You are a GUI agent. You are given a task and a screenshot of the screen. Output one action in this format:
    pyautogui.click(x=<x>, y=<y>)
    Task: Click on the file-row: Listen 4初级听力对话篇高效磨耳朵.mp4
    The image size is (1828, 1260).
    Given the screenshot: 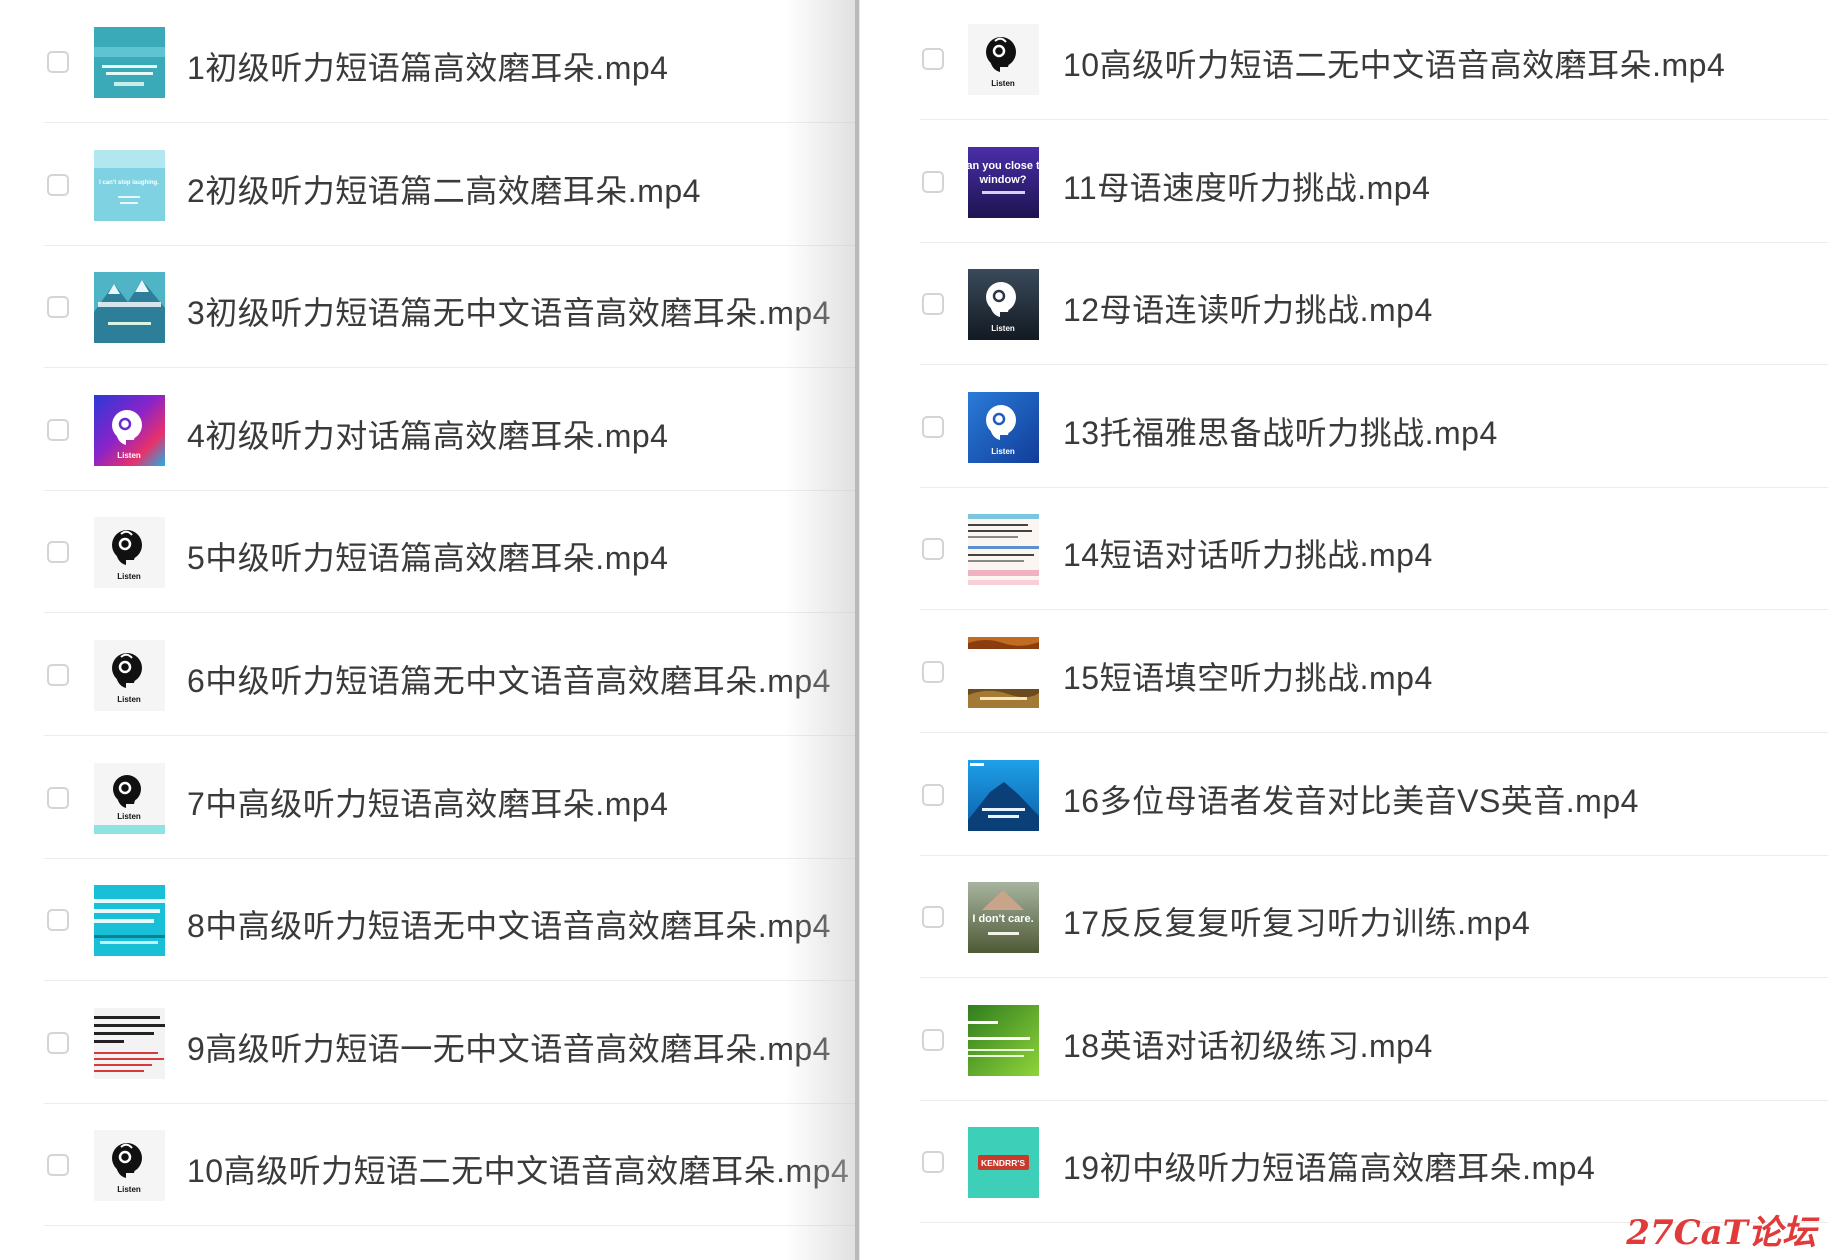 What is the action you would take?
    pyautogui.click(x=427, y=430)
    